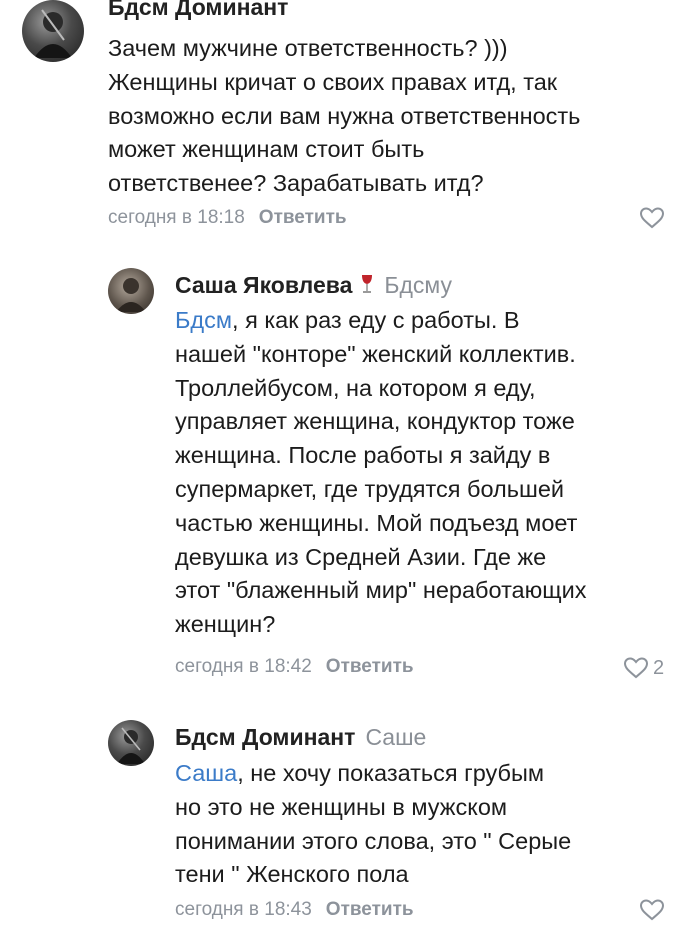  Describe the element at coordinates (395, 737) in the screenshot. I see `reply-to-name: Саше` at that location.